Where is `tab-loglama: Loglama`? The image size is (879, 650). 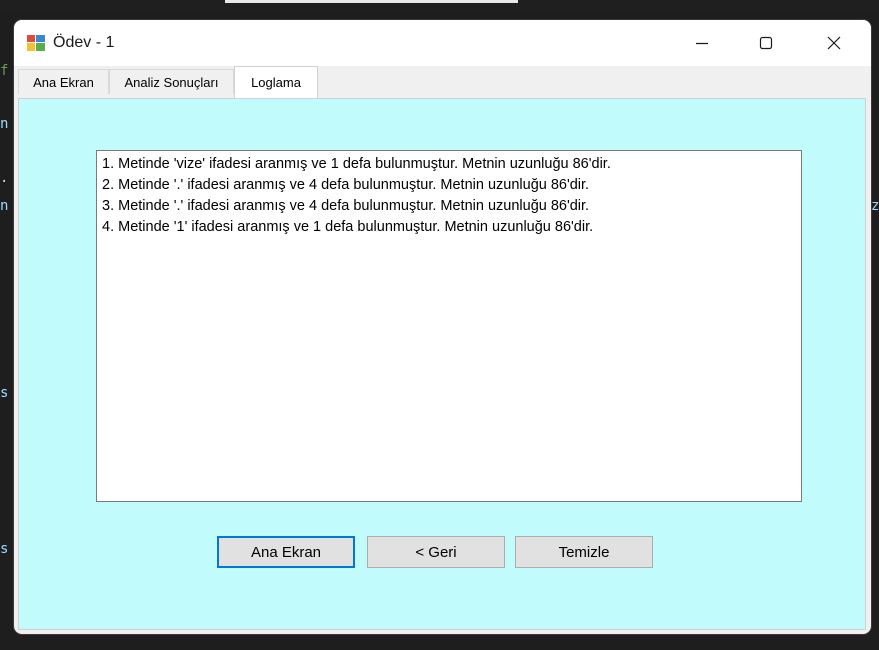
tab-loglama: Loglama is located at coordinates (276, 82).